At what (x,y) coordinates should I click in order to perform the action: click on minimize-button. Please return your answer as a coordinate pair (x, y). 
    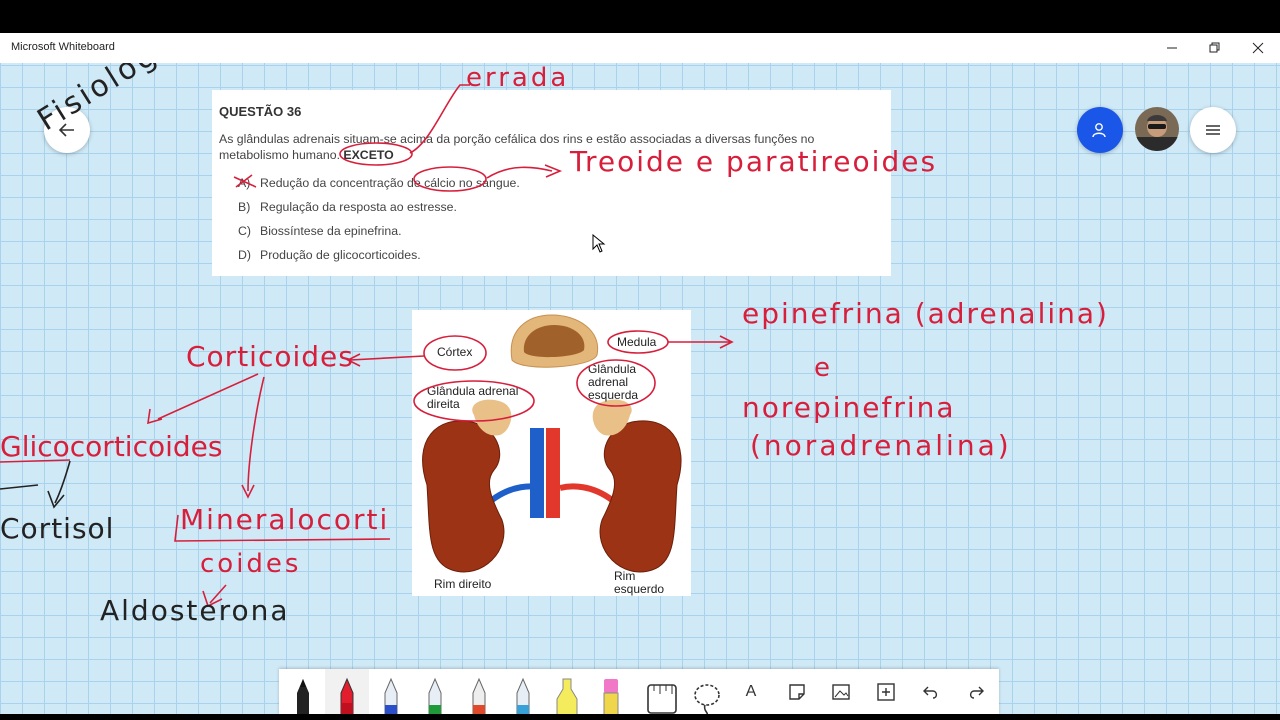
    Looking at the image, I should click on (1172, 48).